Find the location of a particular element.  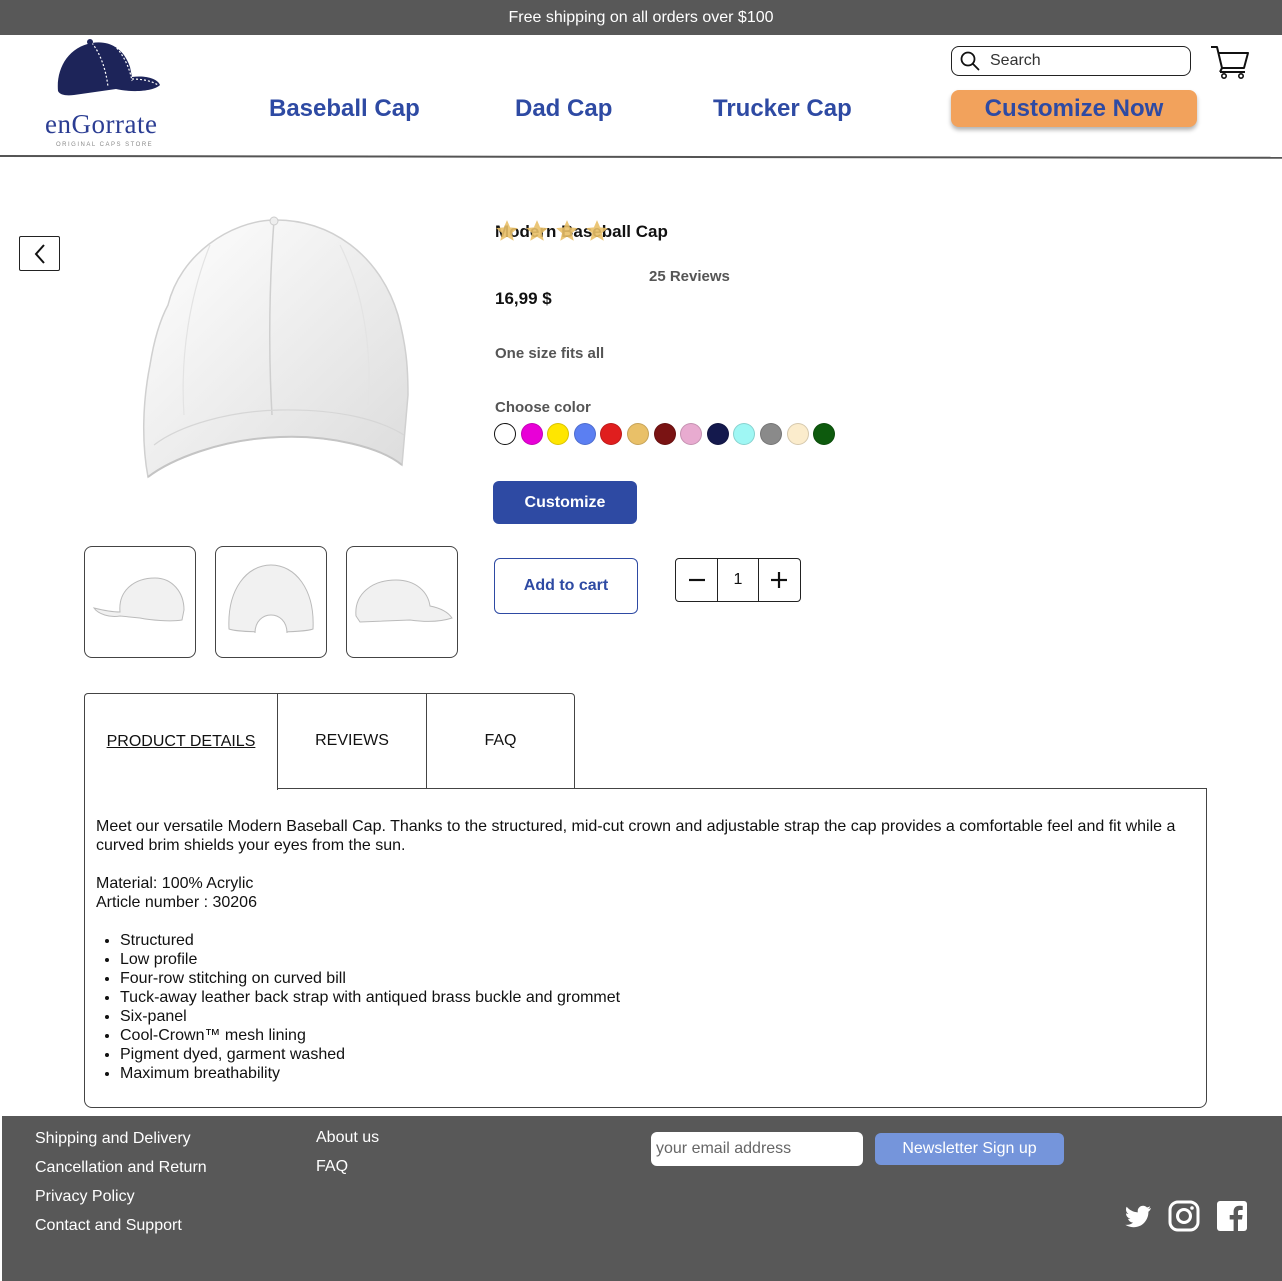

tab-label: REVIEWS is located at coordinates (352, 740).